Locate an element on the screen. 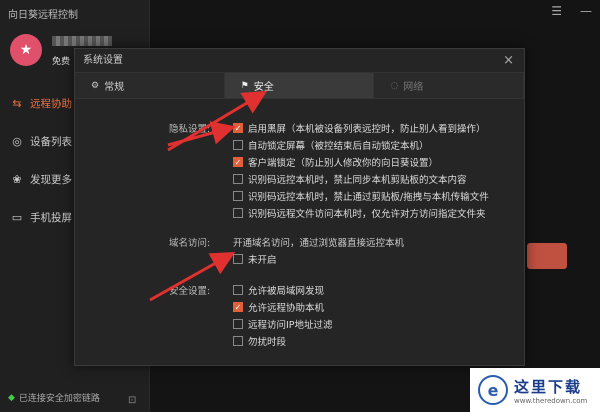 This screenshot has height=412, width=600. option-client-lock: ✓ 客户端锁定（防止别人修改你的向日葵设置） is located at coordinates (335, 162).